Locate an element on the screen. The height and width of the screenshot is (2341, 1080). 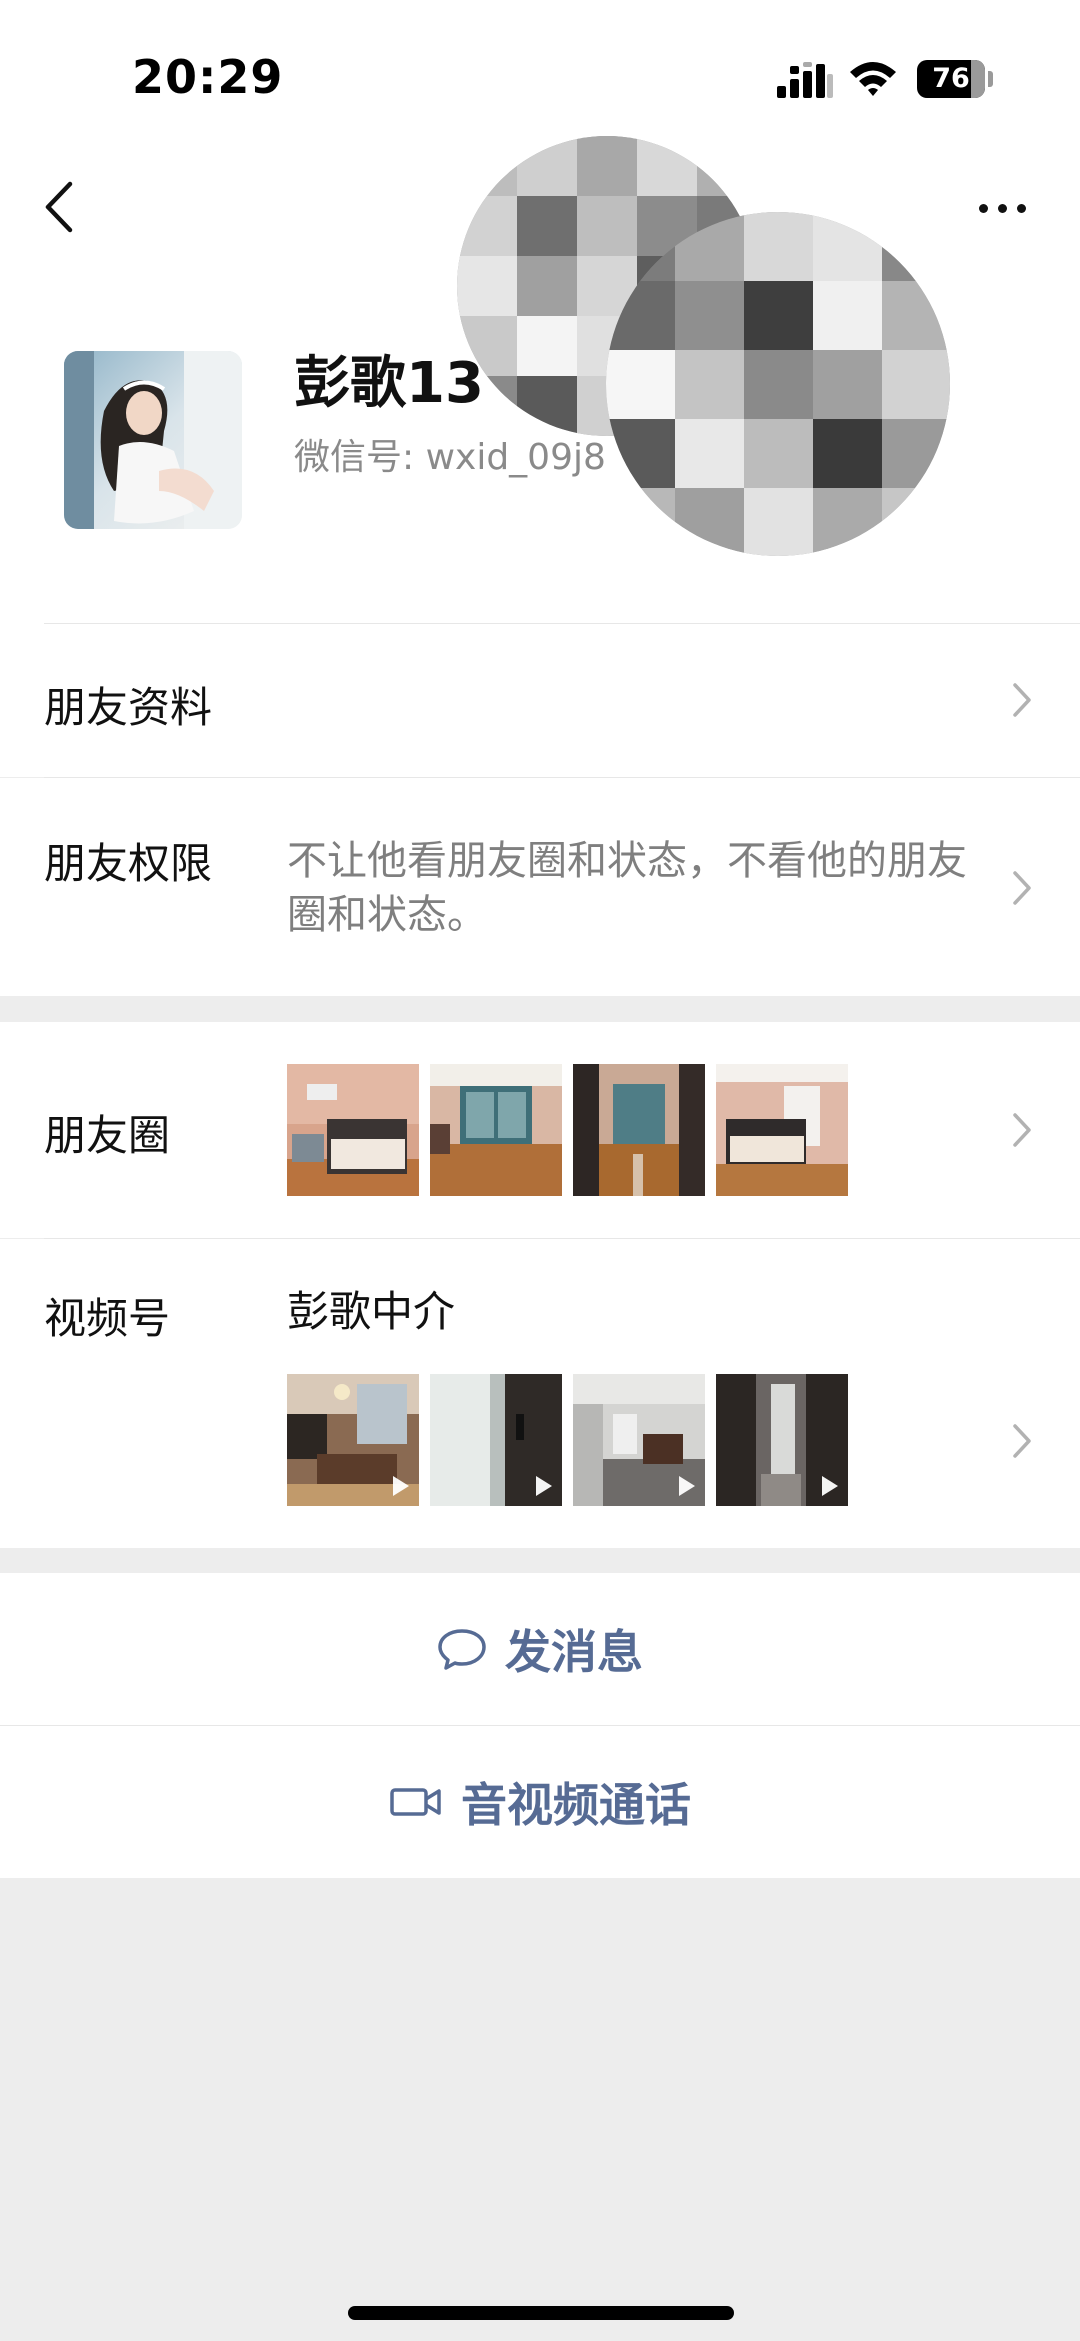
moments-label: 朋友圈 is located at coordinates (107, 1135).